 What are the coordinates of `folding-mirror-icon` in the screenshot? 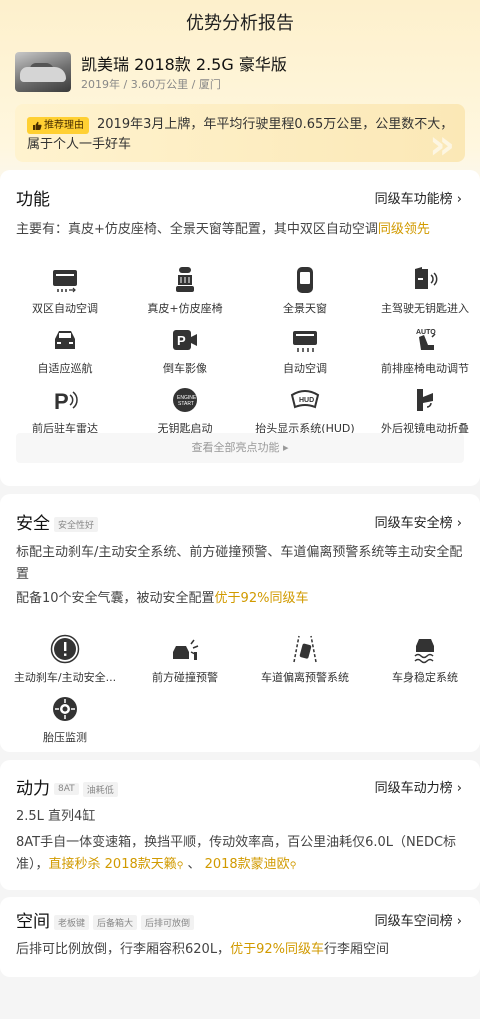 It's located at (425, 400).